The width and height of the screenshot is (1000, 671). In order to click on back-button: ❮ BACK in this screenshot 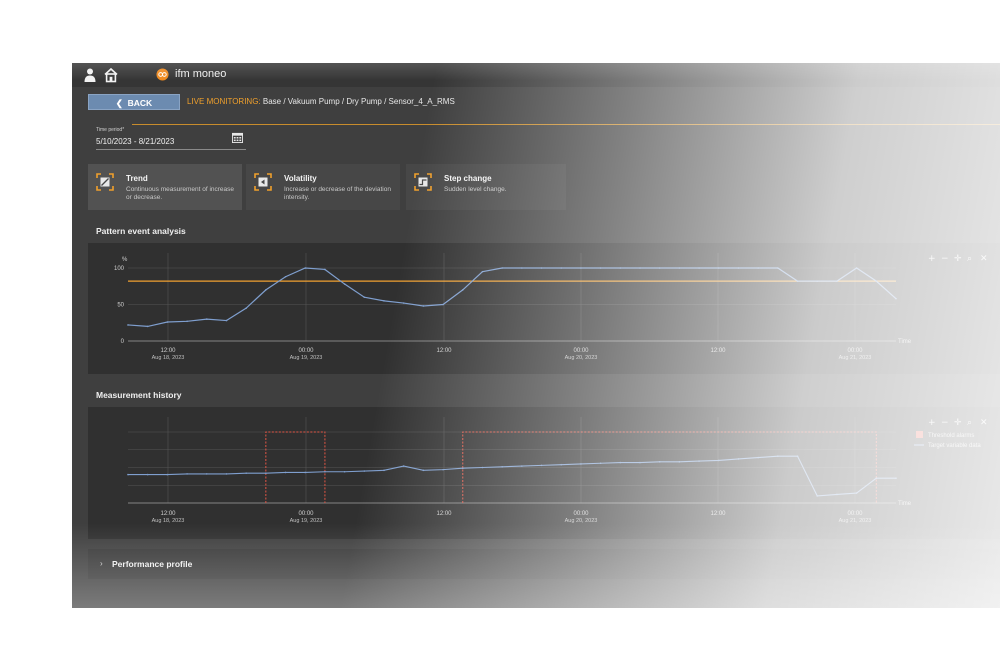, I will do `click(134, 102)`.